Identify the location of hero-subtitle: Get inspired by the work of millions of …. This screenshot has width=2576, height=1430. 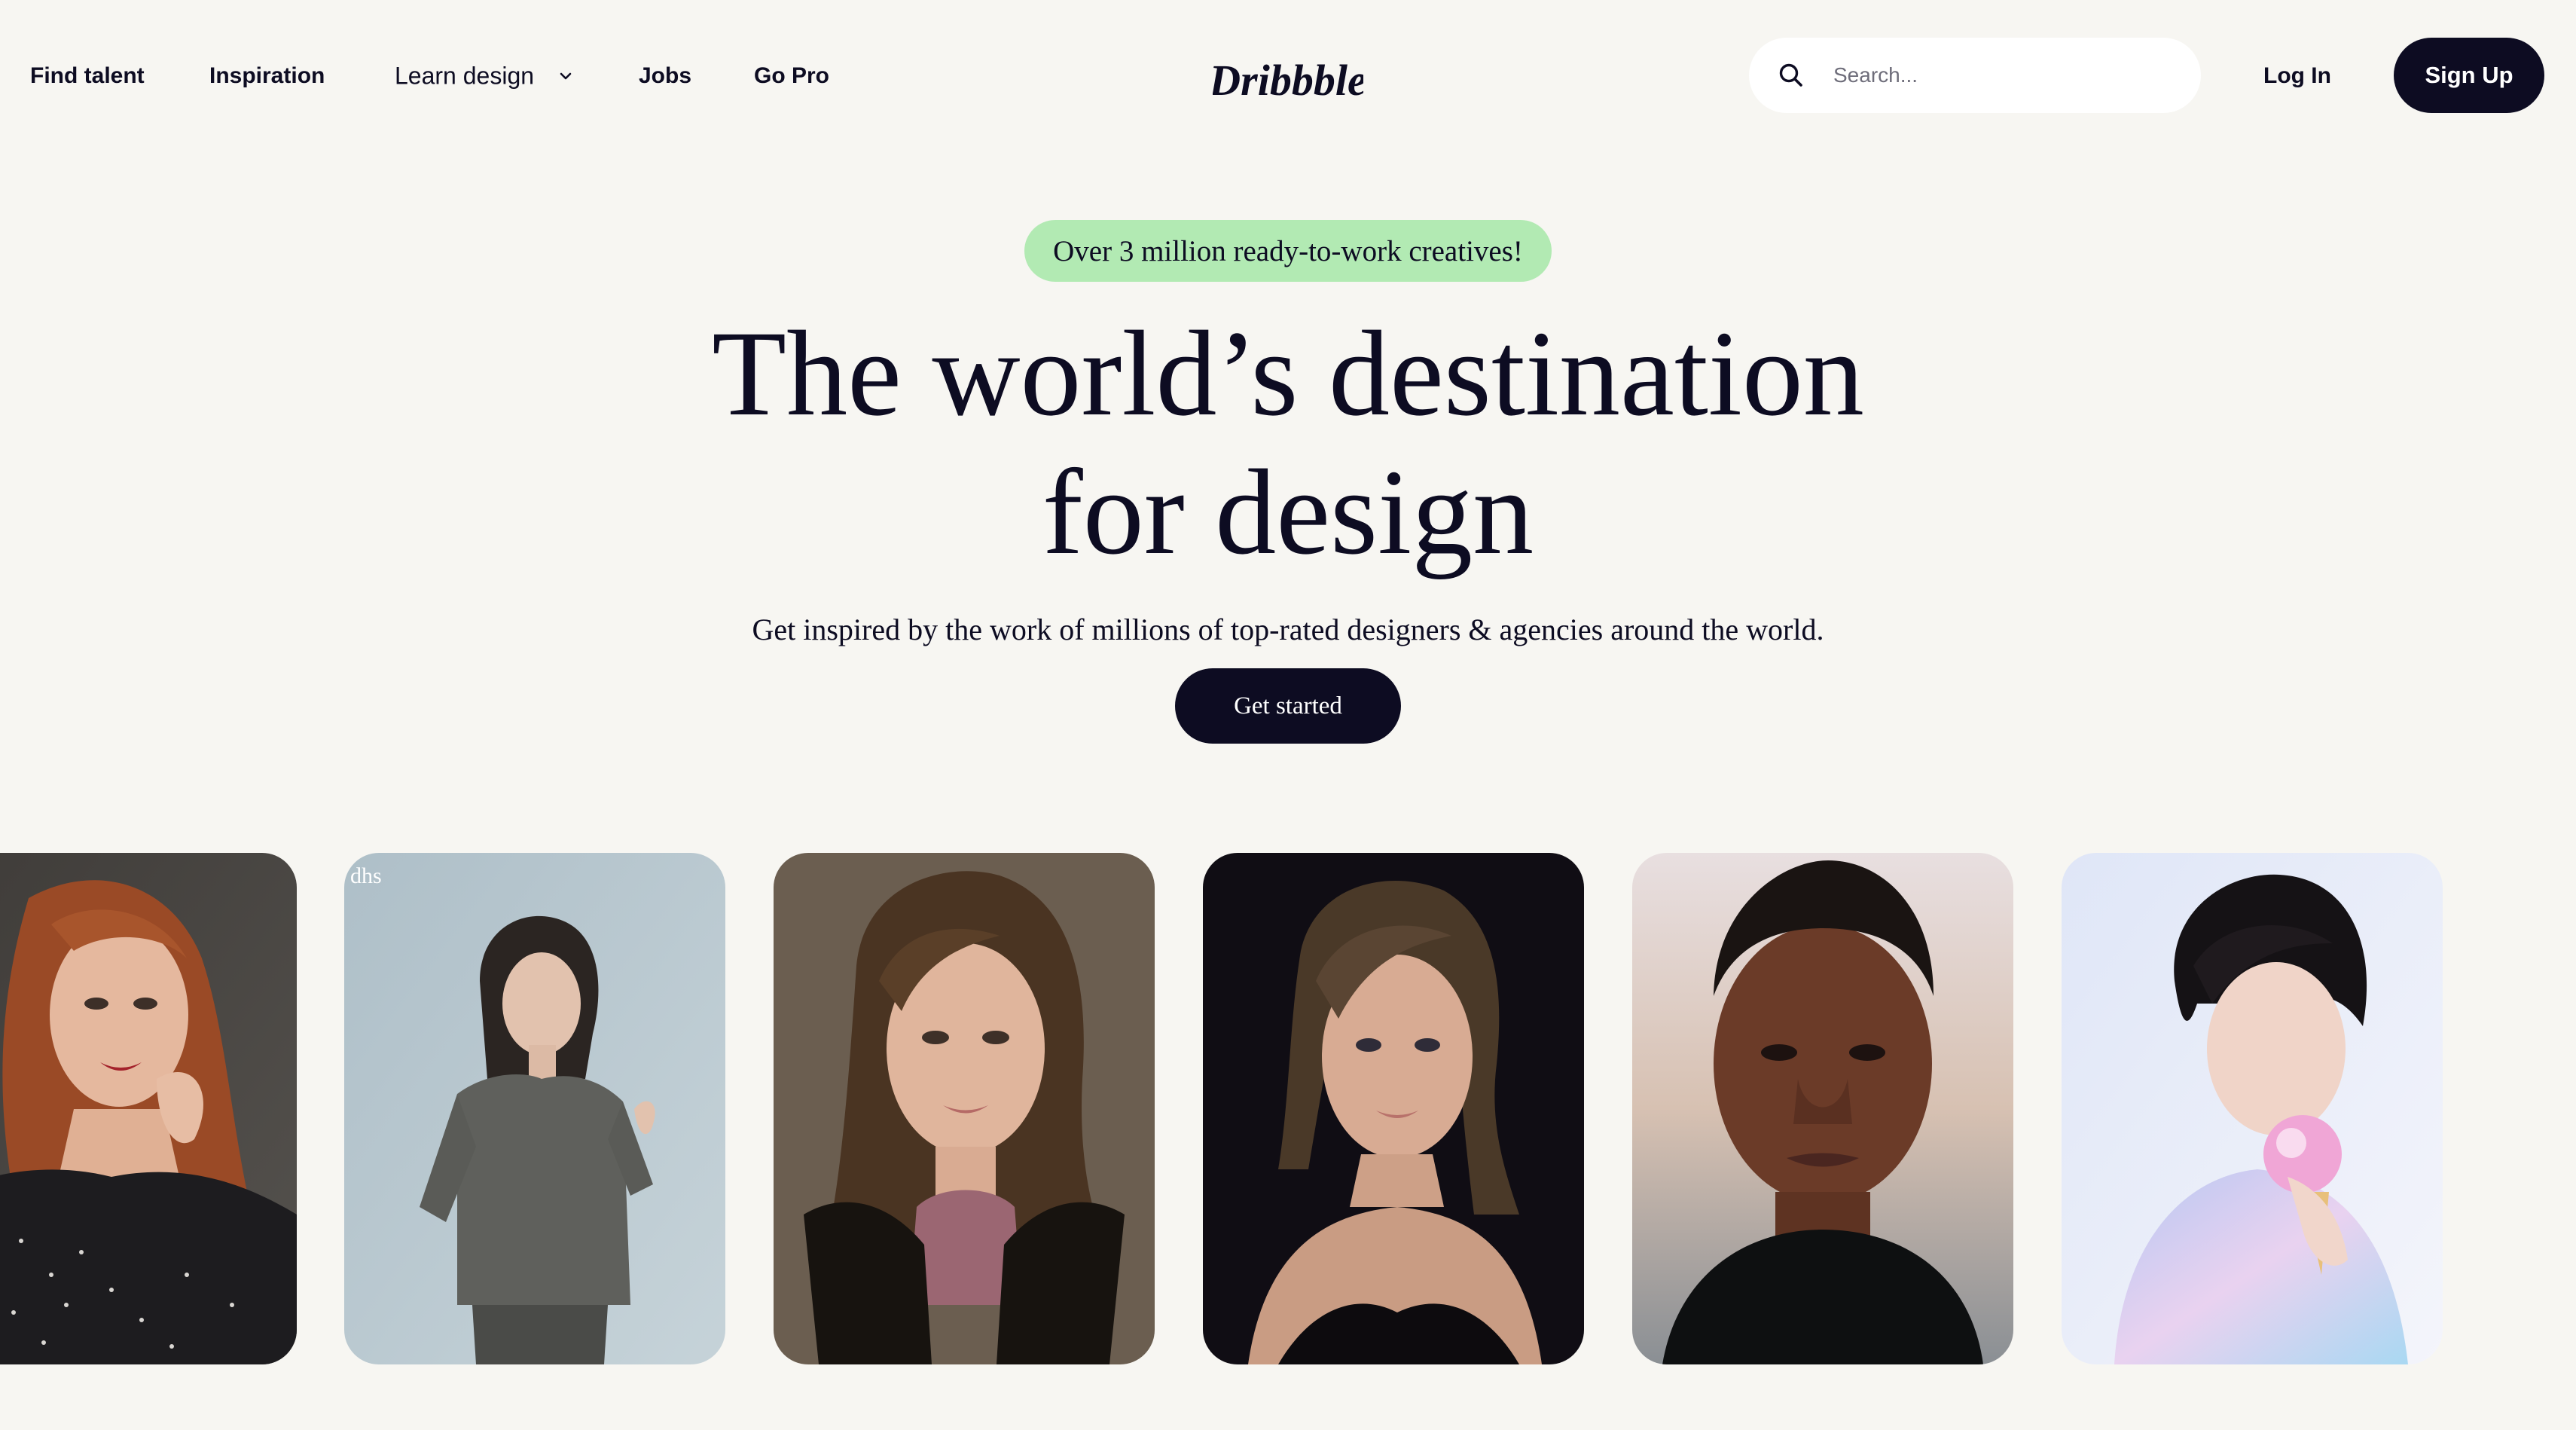
(1288, 630).